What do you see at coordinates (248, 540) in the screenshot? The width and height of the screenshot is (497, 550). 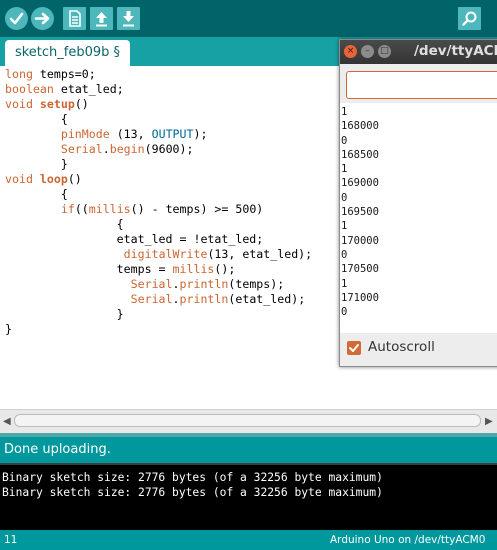 I see `bottom-bar: 11 Arduino Uno on /dev/ttyACM0` at bounding box center [248, 540].